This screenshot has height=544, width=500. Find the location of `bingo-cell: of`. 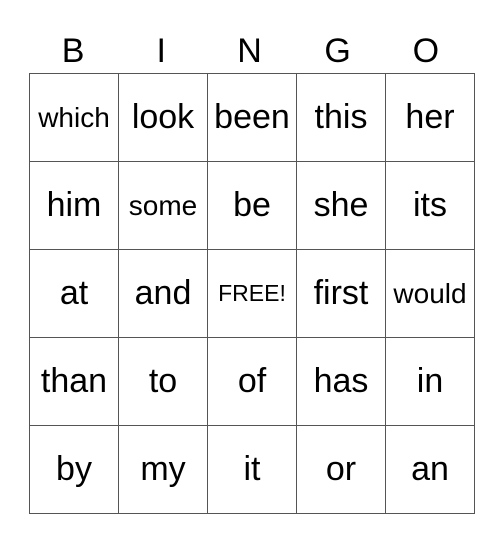

bingo-cell: of is located at coordinates (252, 381).